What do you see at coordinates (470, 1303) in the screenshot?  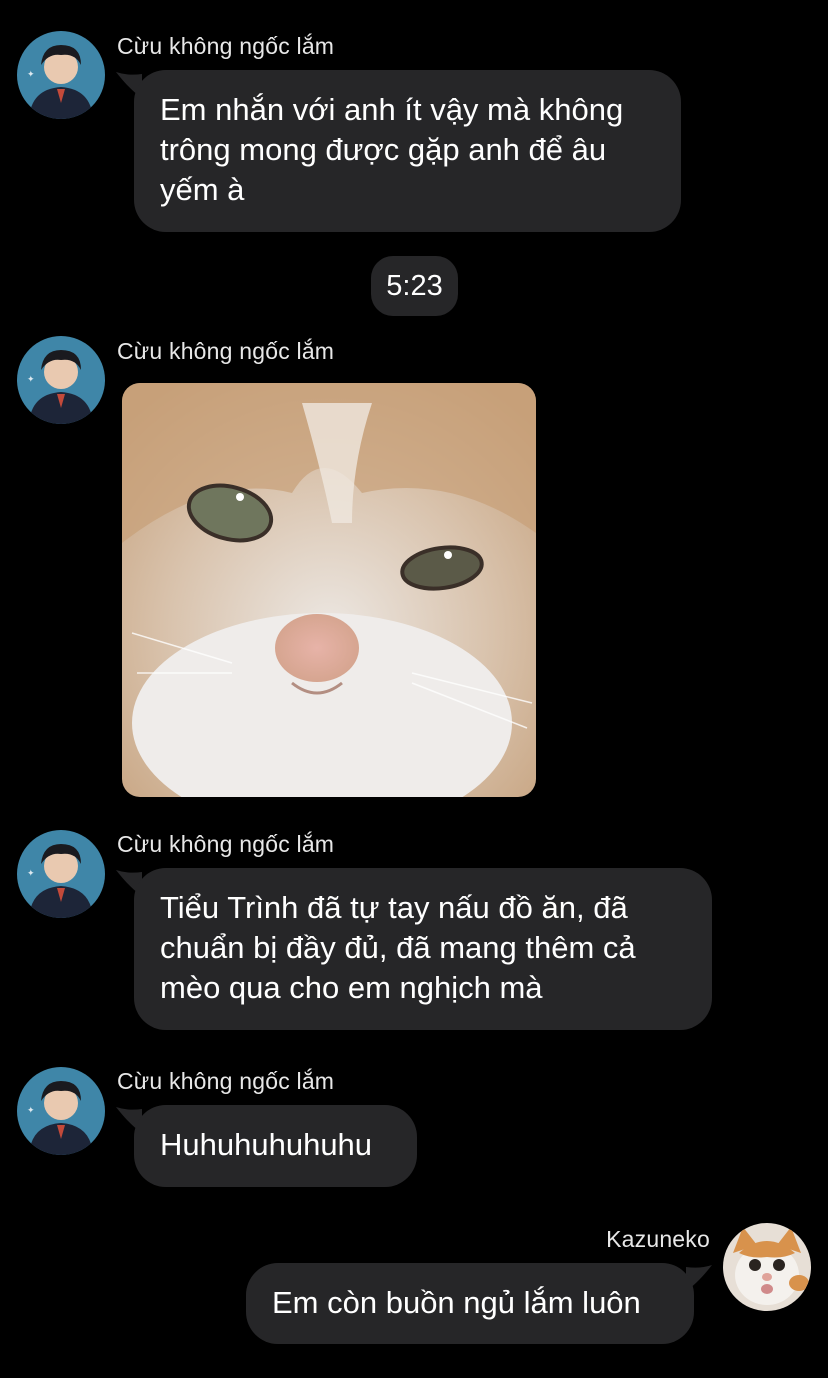 I see `message-bubble: Em còn buồn ngủ lắm luôn` at bounding box center [470, 1303].